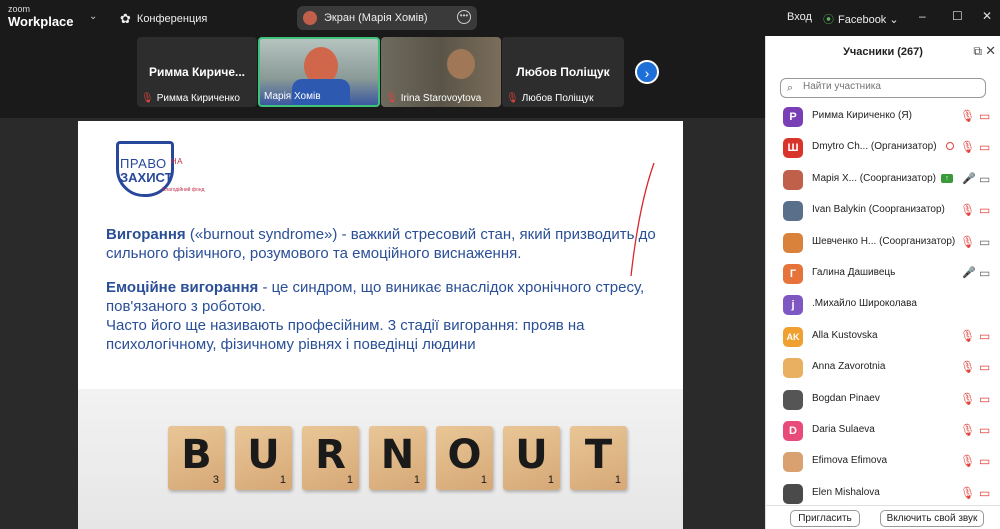 This screenshot has width=1000, height=529. I want to click on tile-caption: Любов Поліщук, so click(557, 98).